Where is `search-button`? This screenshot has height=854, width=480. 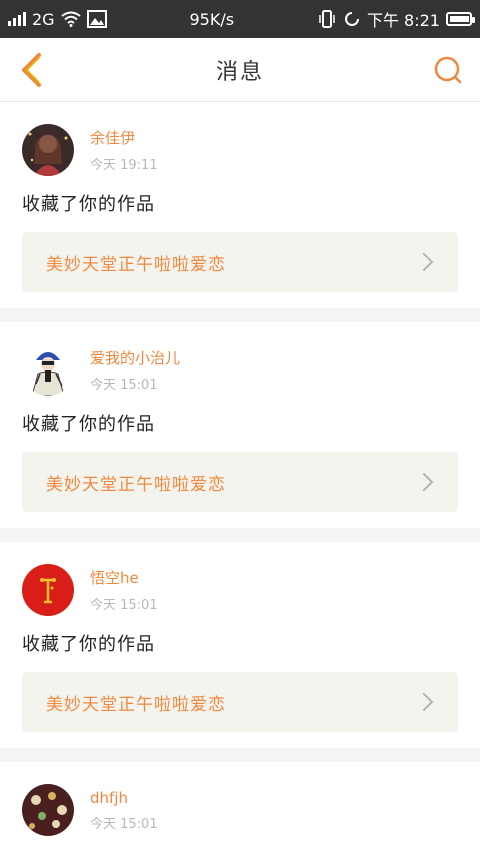 search-button is located at coordinates (448, 70).